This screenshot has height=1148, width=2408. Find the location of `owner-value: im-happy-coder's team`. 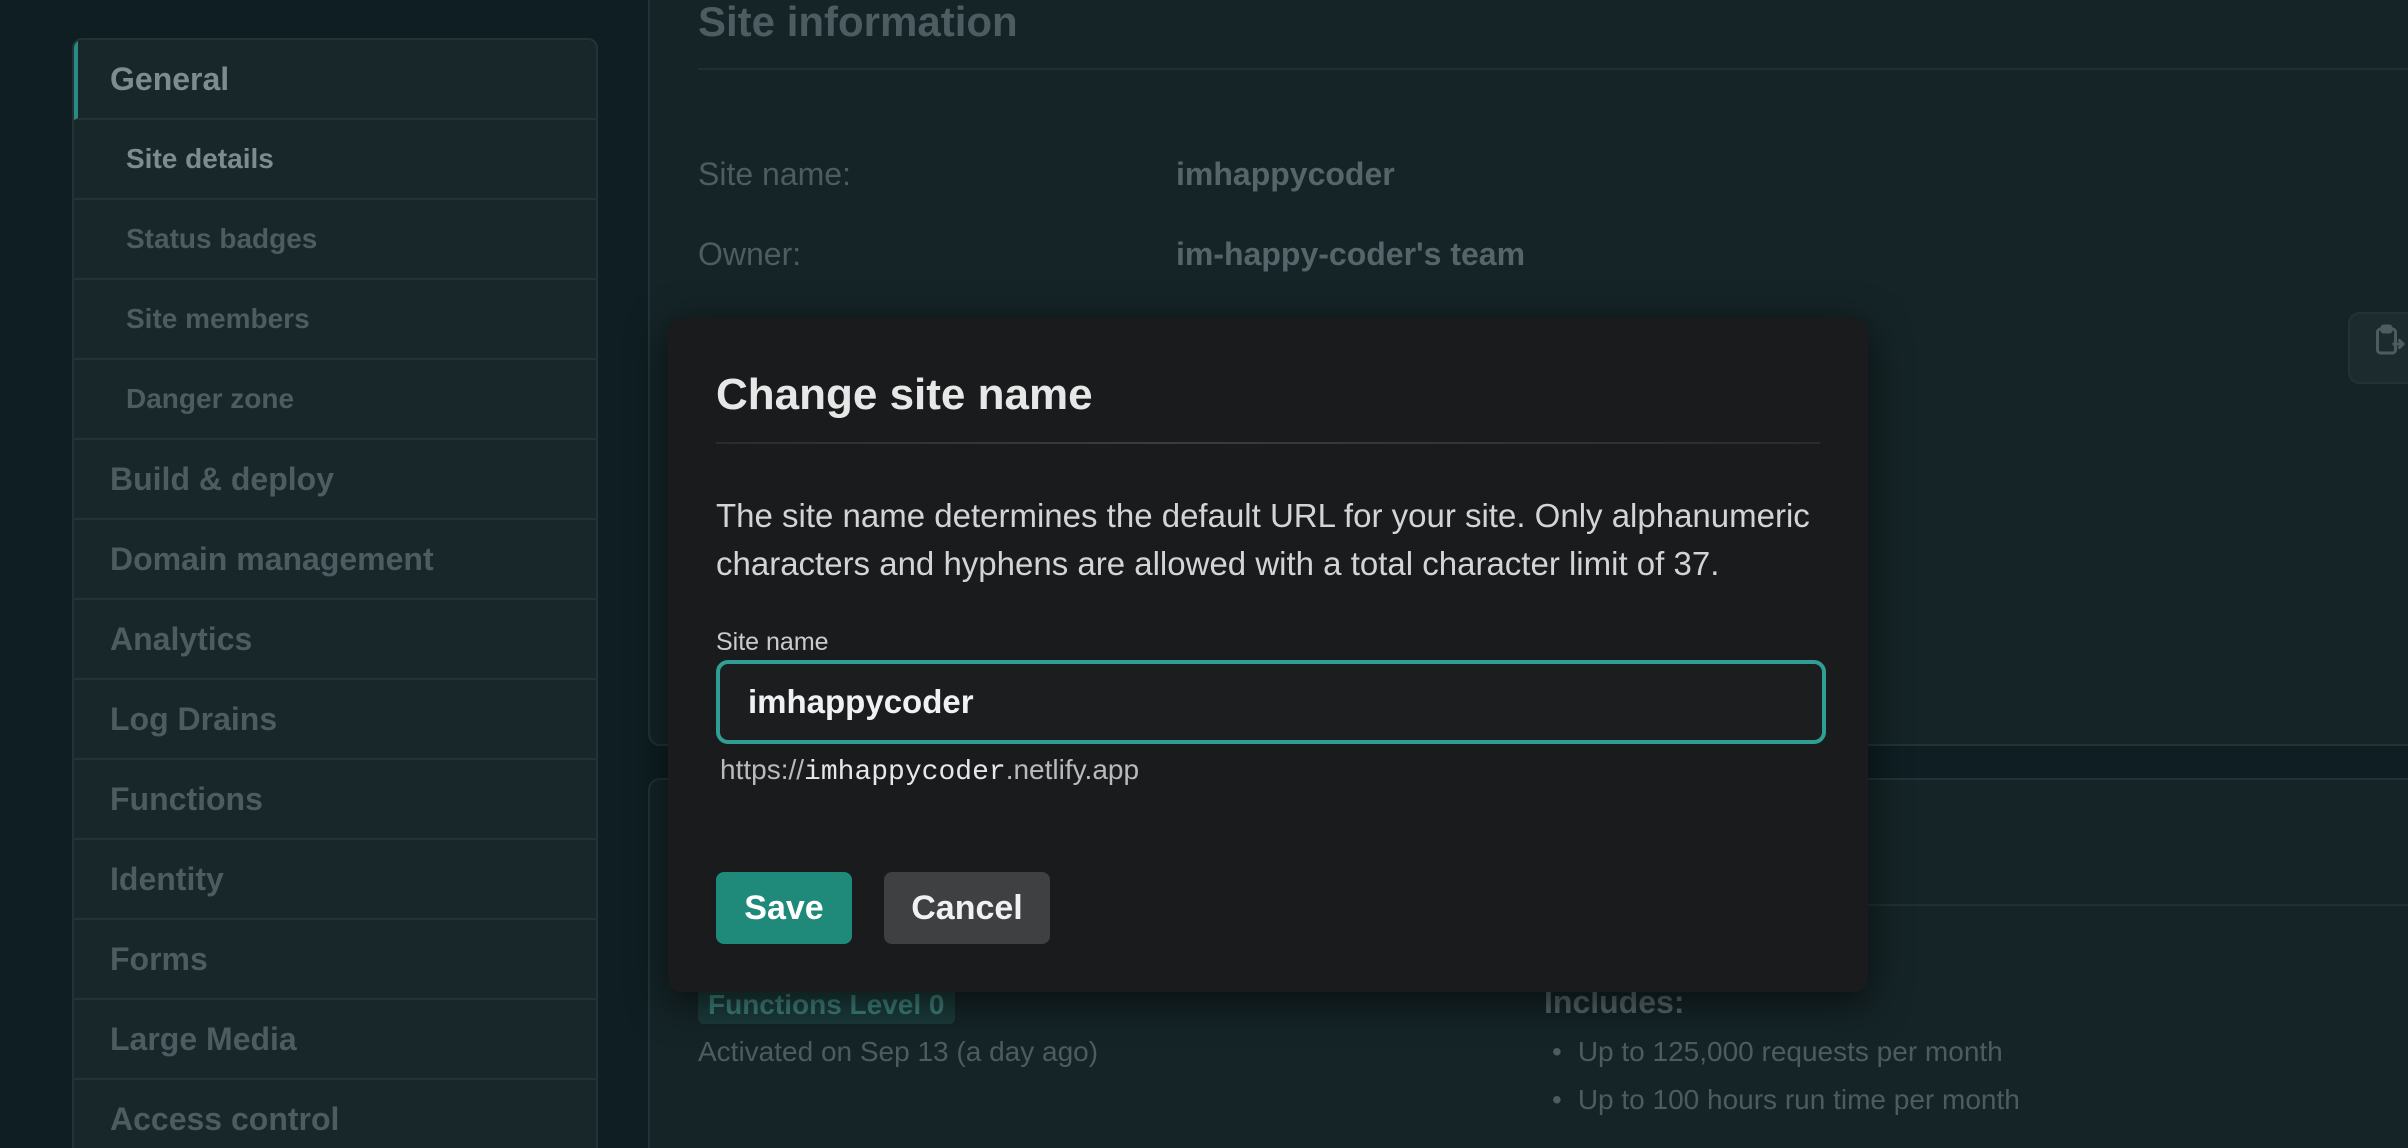

owner-value: im-happy-coder's team is located at coordinates (1351, 254).